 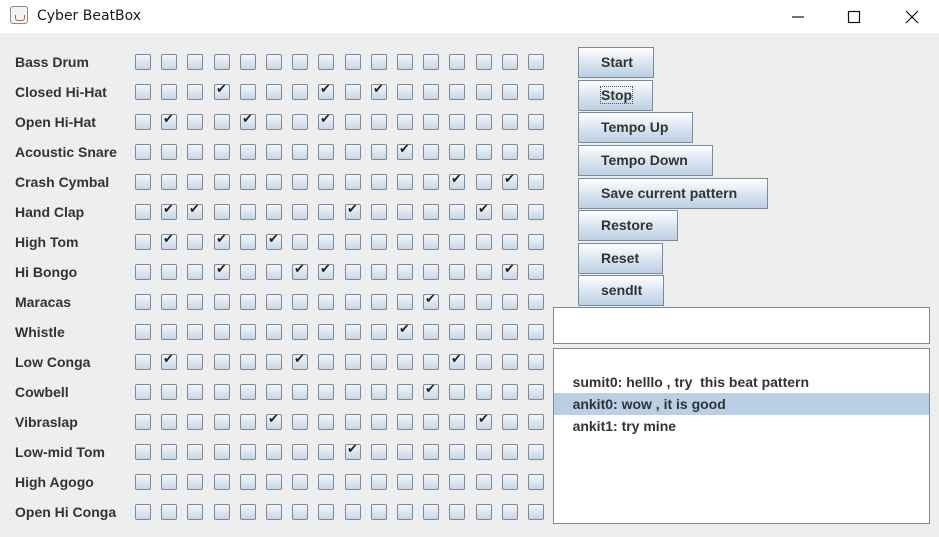 What do you see at coordinates (621, 290) in the screenshot?
I see `send-button: sendIt` at bounding box center [621, 290].